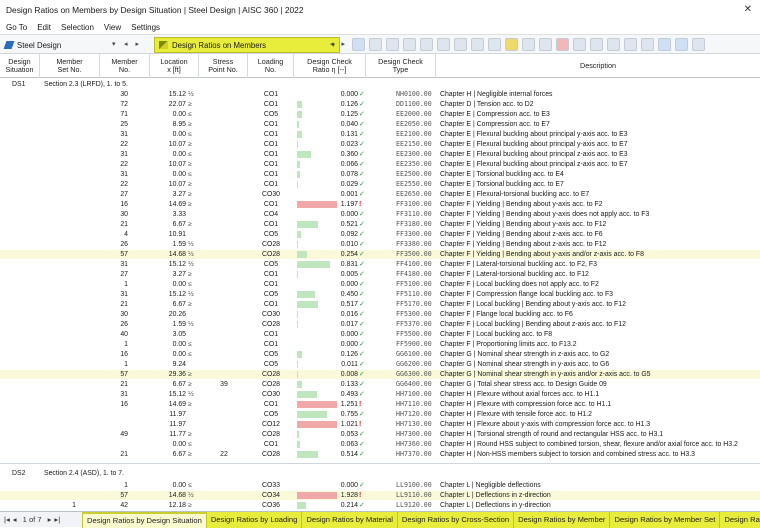 The height and width of the screenshot is (528, 760). I want to click on values-icon, so click(409, 44).